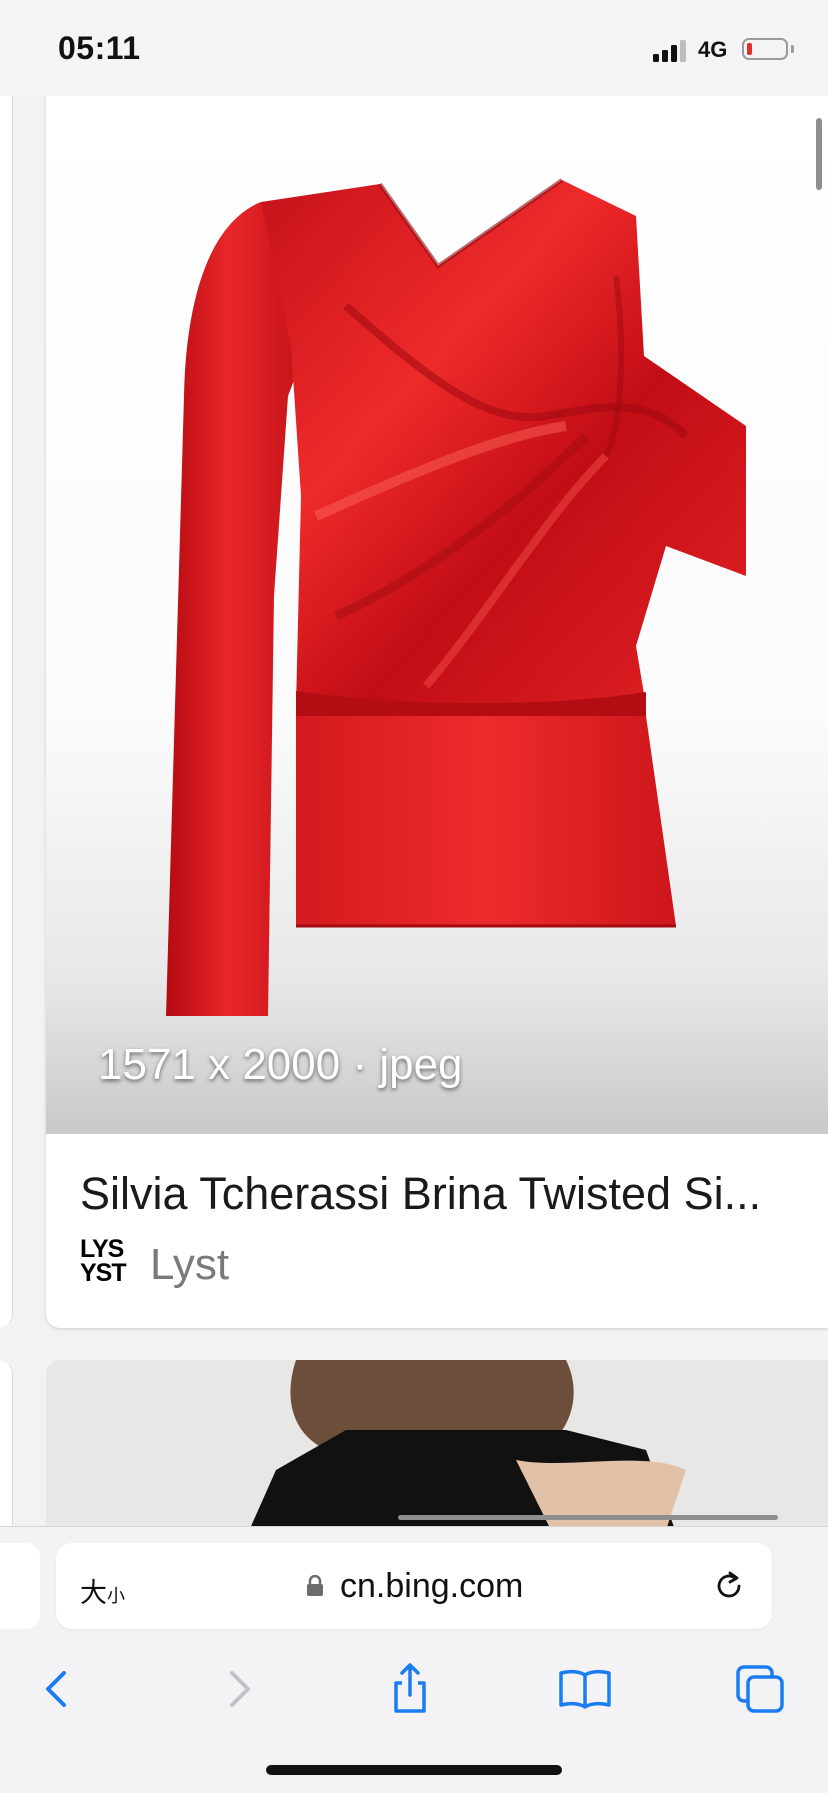 The width and height of the screenshot is (828, 1793). Describe the element at coordinates (315, 1585) in the screenshot. I see `lock-icon` at that location.